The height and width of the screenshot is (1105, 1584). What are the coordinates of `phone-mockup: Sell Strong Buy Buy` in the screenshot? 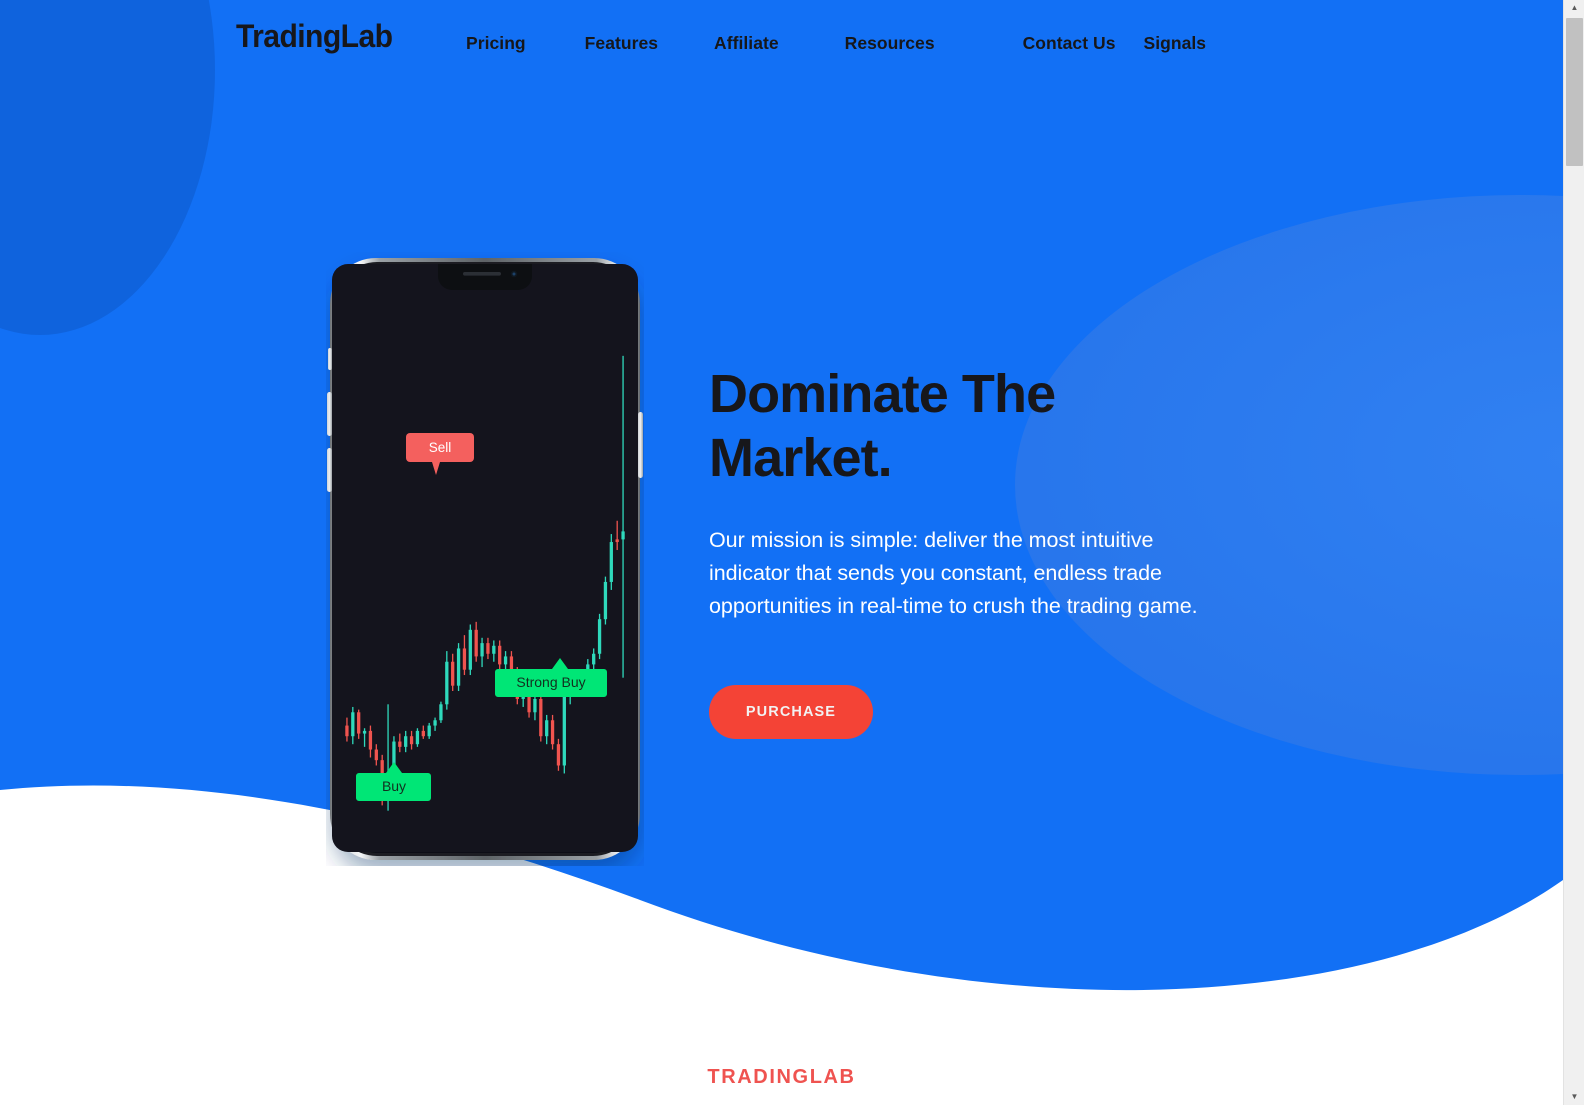 It's located at (485, 559).